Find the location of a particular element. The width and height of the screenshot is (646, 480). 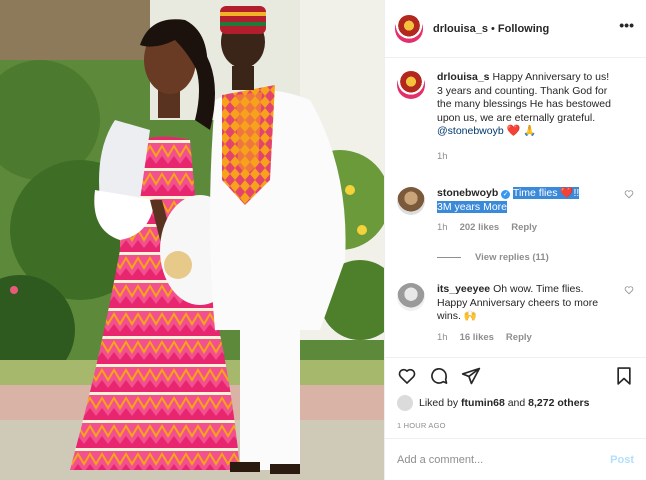

caption-username: drlouisa_s is located at coordinates (463, 77).